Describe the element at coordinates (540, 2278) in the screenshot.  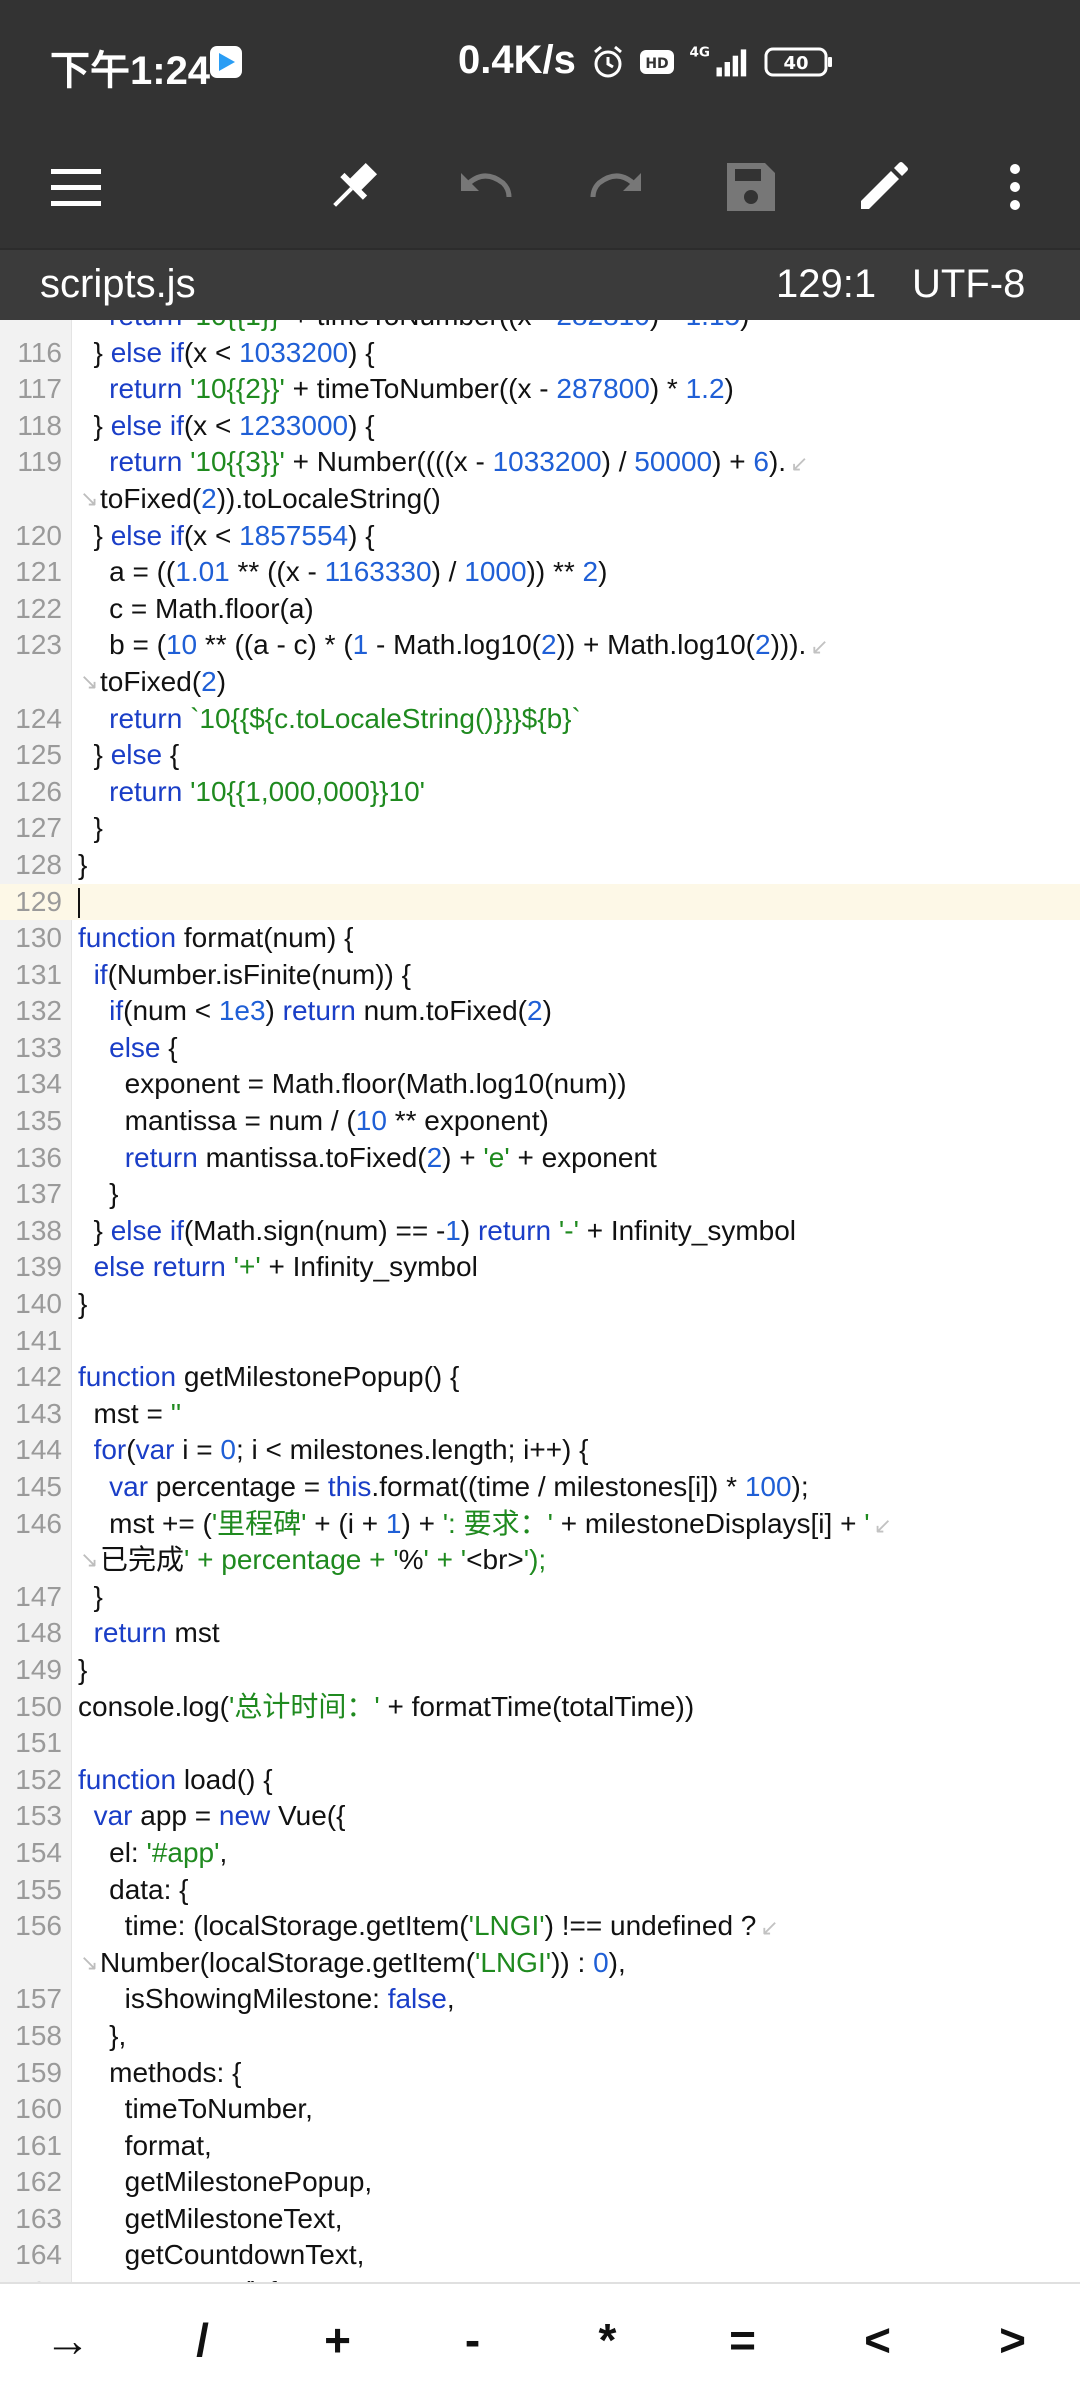
I see `code-line: 165 startLoop() {` at that location.